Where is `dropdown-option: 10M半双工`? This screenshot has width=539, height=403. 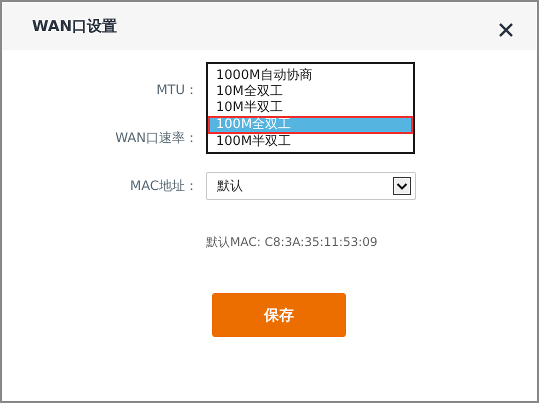
dropdown-option: 10M半双工 is located at coordinates (310, 108).